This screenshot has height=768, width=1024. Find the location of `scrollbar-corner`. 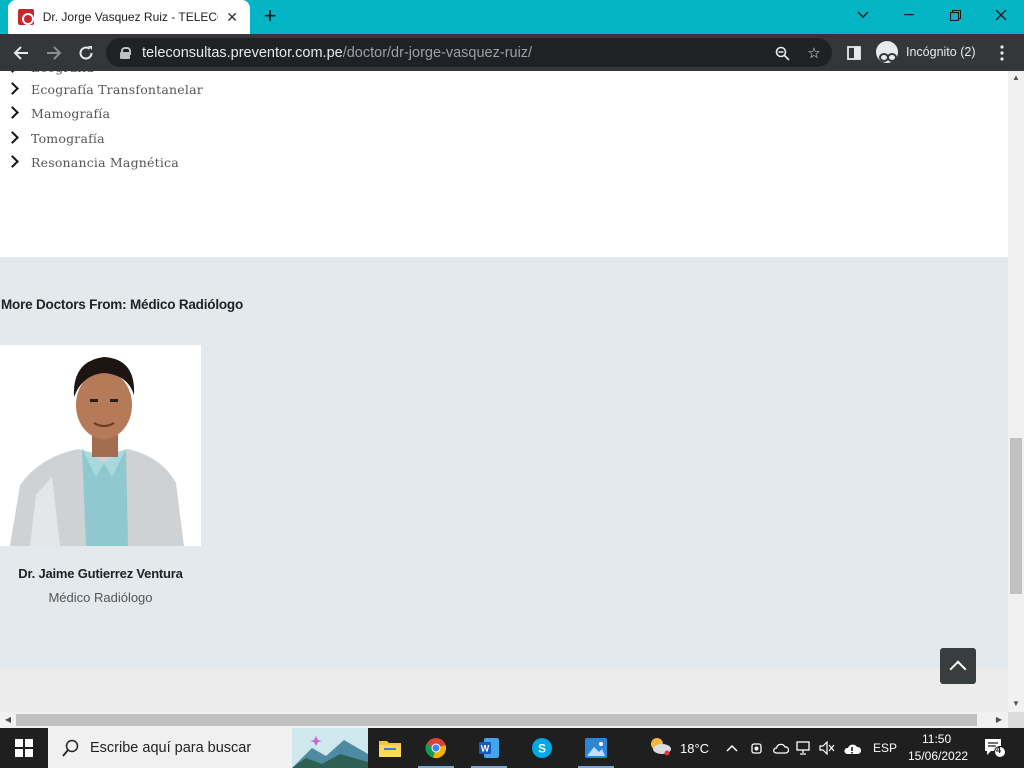

scrollbar-corner is located at coordinates (1016, 720).